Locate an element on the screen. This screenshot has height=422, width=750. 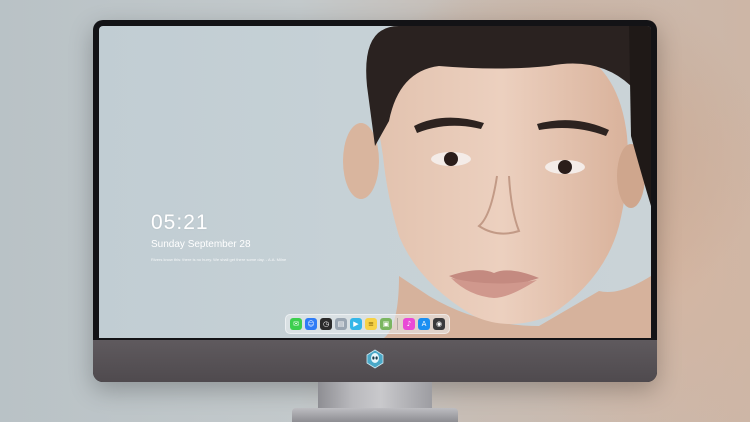
lockscreen-date: Sunday September 28 is located at coordinates (201, 244).